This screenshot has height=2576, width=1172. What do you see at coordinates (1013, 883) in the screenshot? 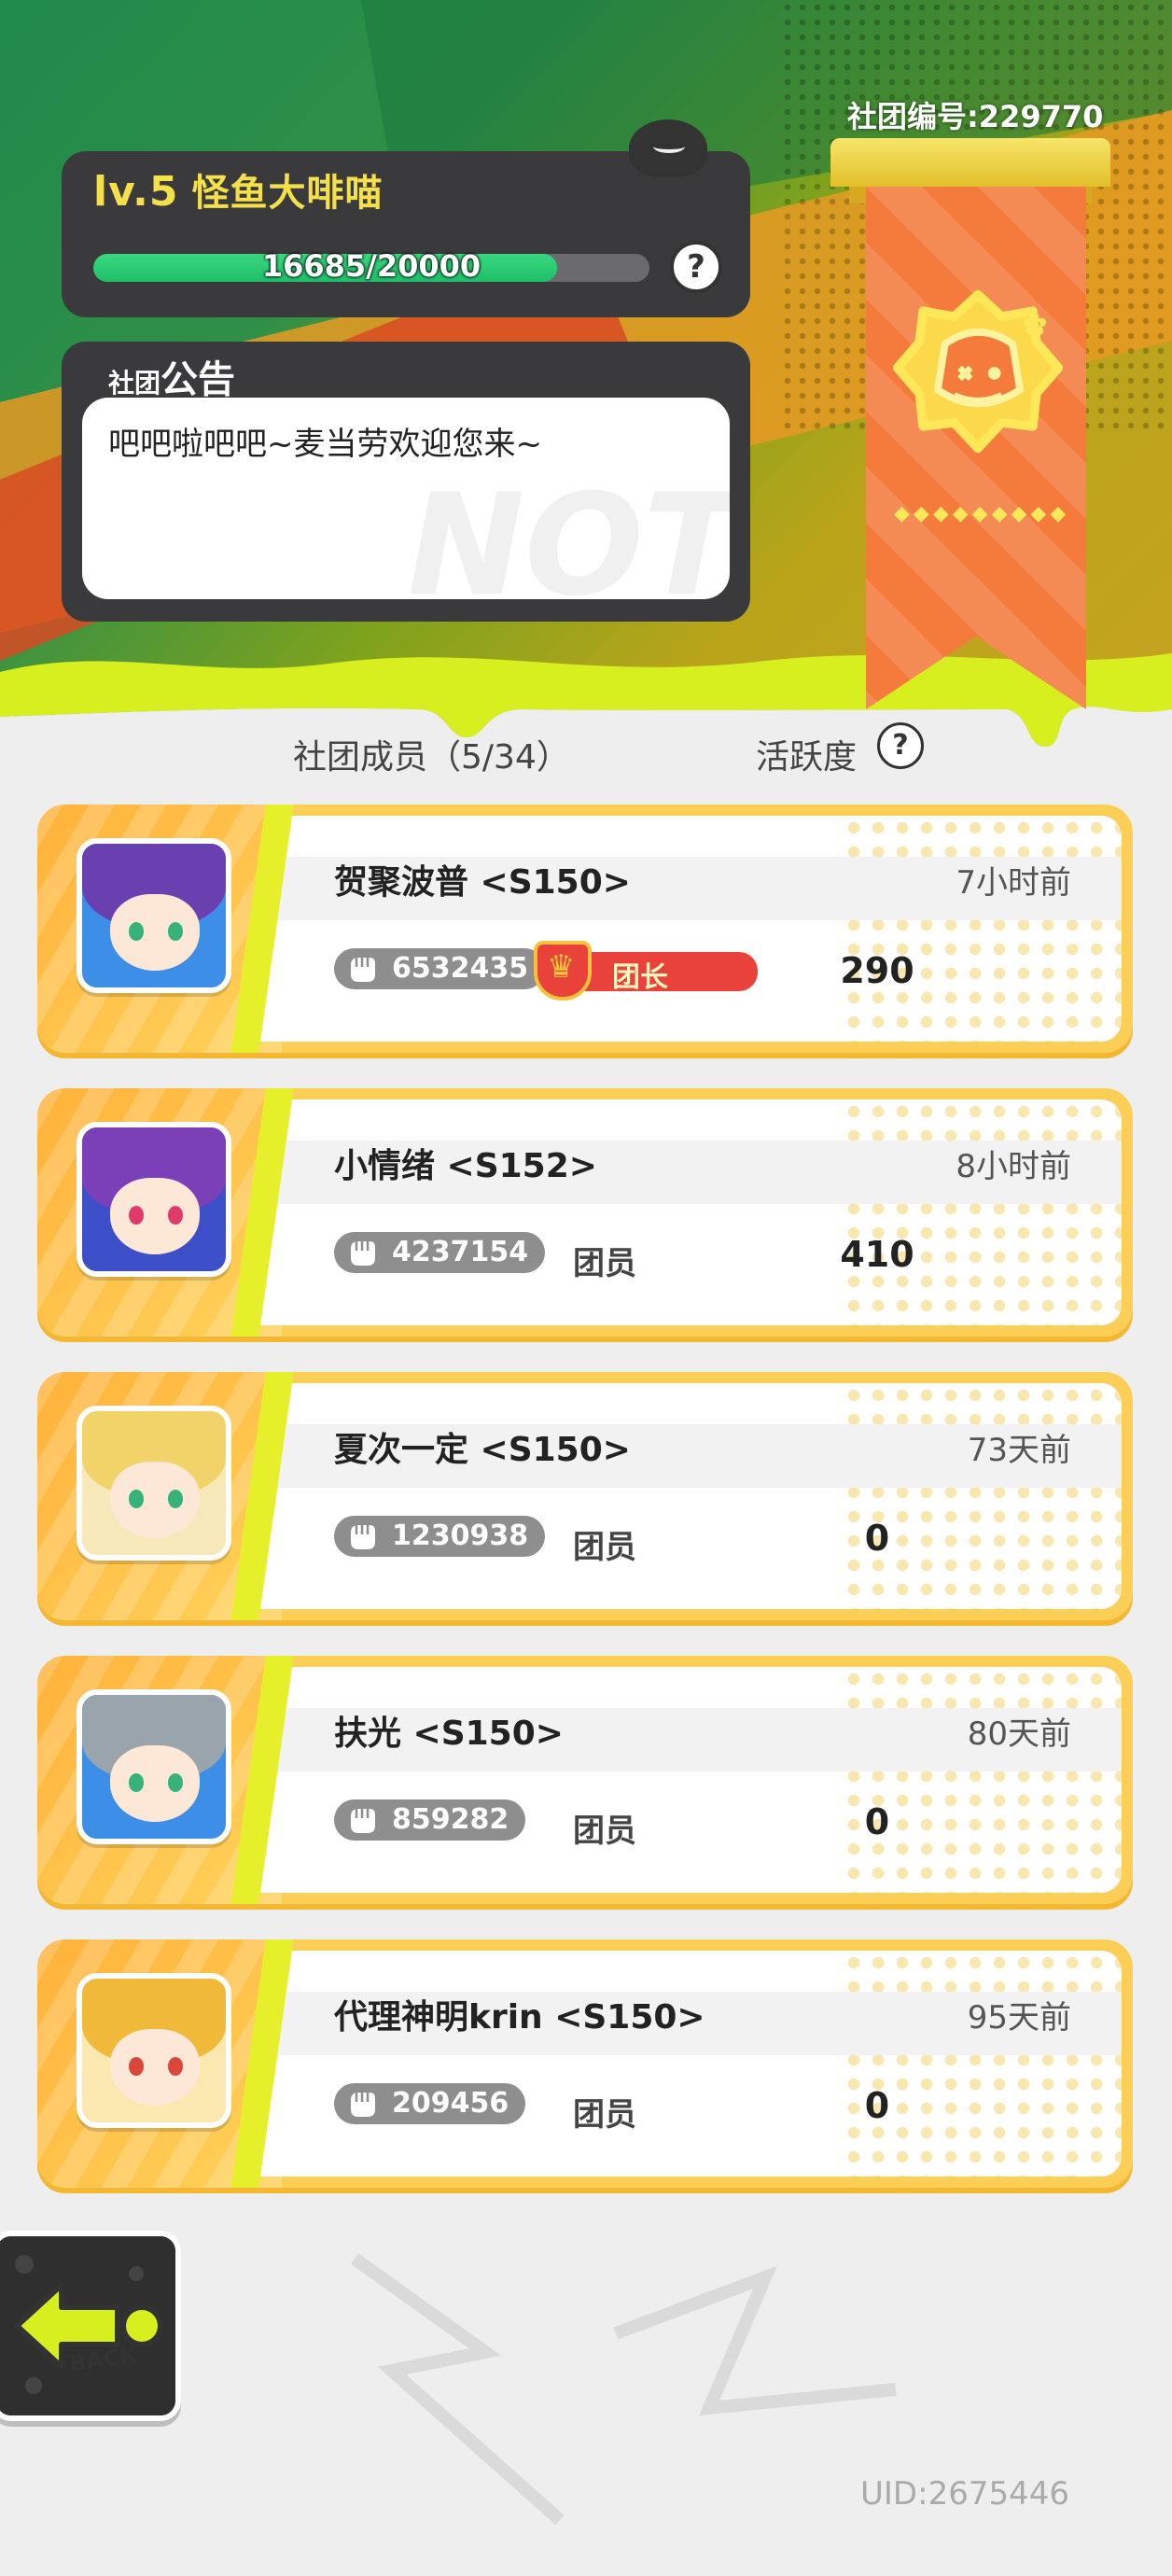
I see `member-last-seen: 7小时前` at bounding box center [1013, 883].